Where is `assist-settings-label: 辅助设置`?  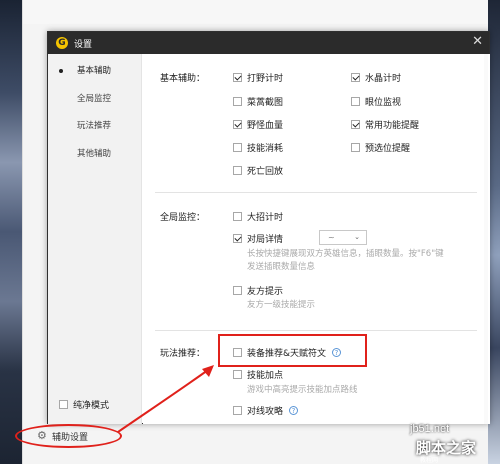 assist-settings-label: 辅助设置 is located at coordinates (70, 438).